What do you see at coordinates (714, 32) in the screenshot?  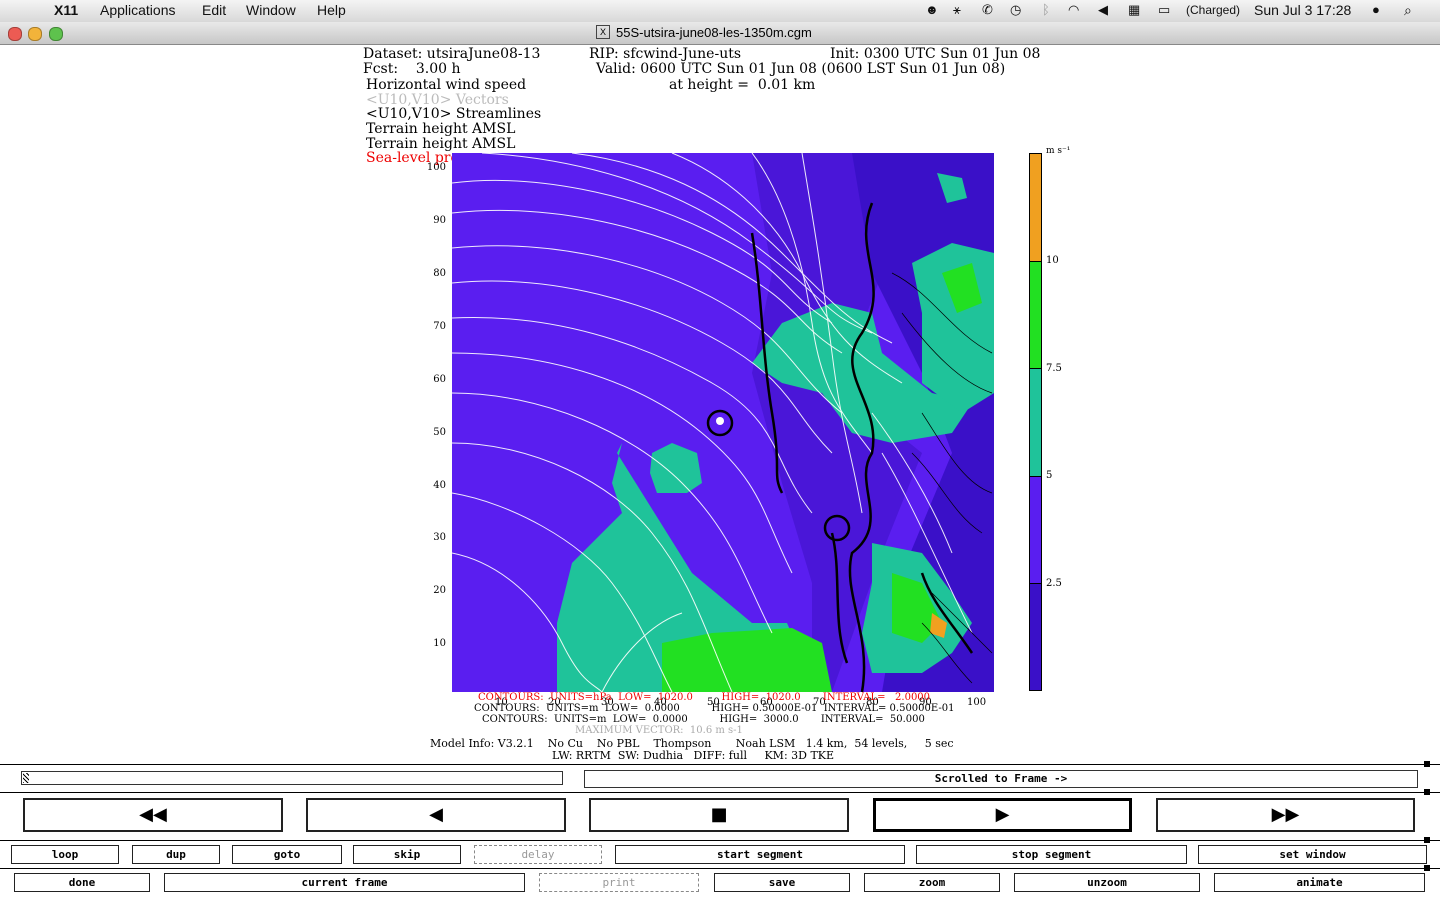 I see `window-title: 55S-utsira-june08-les-1350m.cgm` at bounding box center [714, 32].